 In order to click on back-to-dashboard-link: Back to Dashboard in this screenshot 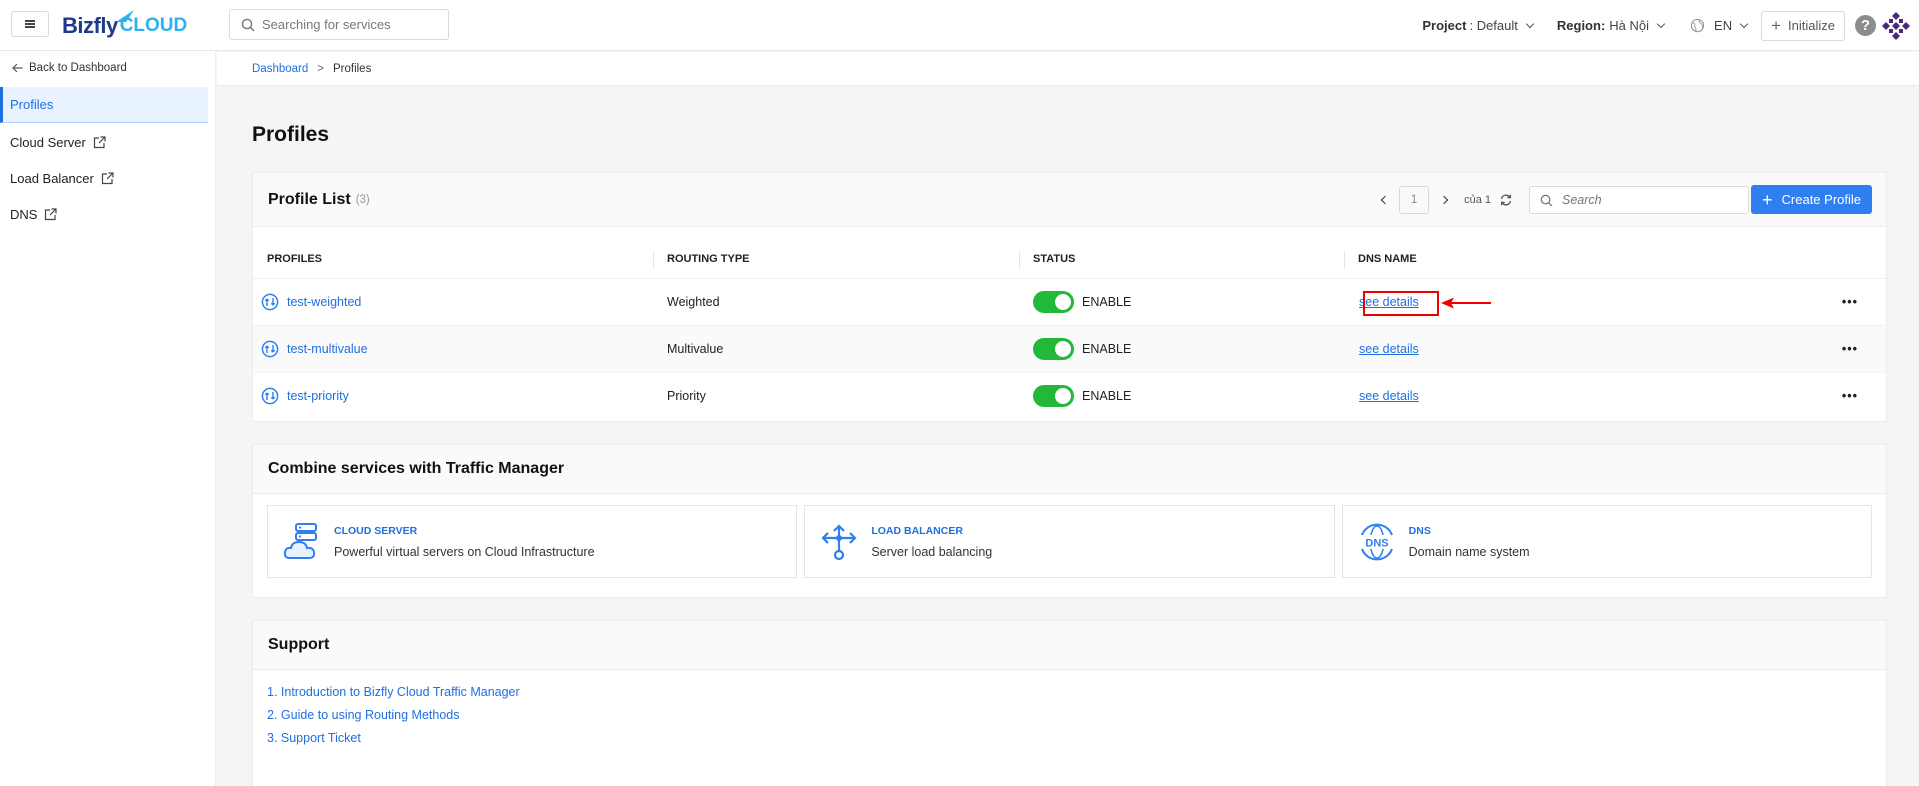, I will do `click(69, 68)`.